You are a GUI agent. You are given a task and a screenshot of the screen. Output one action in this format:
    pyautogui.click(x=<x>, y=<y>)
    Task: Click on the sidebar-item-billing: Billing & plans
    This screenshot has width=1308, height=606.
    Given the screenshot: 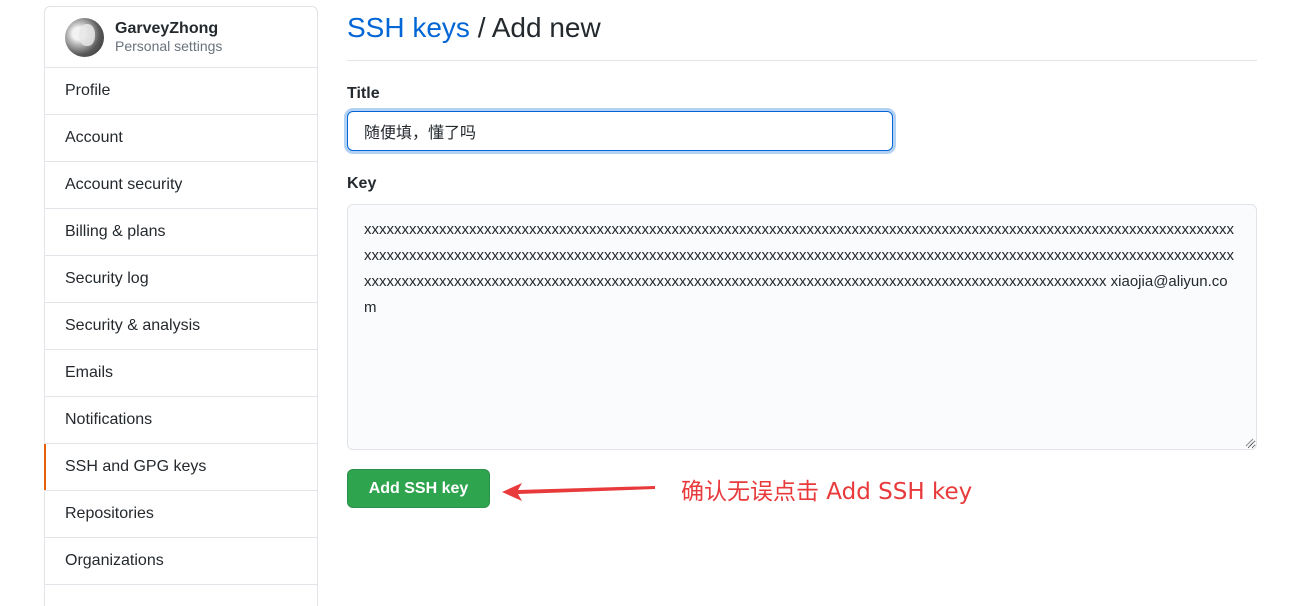 What is the action you would take?
    pyautogui.click(x=181, y=232)
    